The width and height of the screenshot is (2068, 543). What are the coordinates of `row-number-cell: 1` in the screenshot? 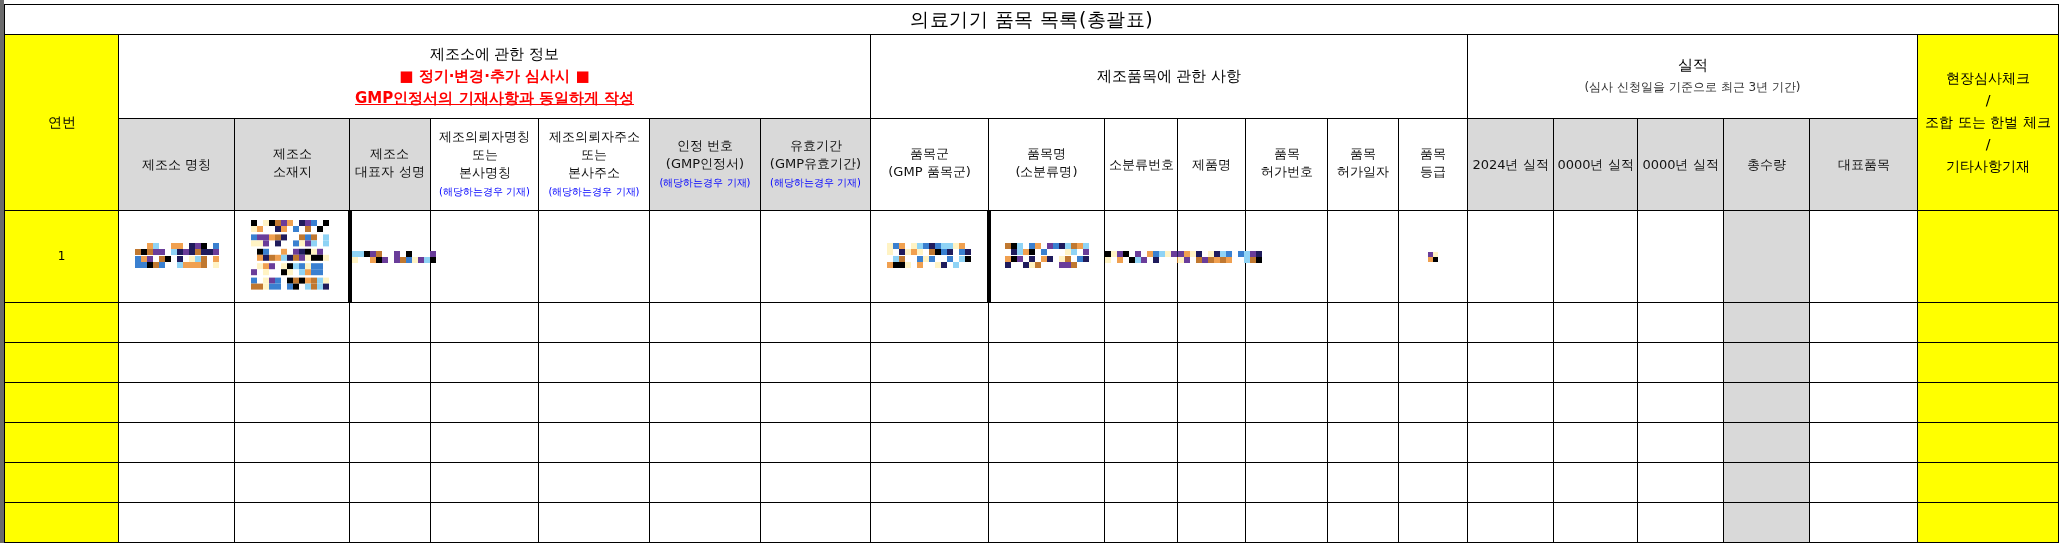 It's located at (61, 256).